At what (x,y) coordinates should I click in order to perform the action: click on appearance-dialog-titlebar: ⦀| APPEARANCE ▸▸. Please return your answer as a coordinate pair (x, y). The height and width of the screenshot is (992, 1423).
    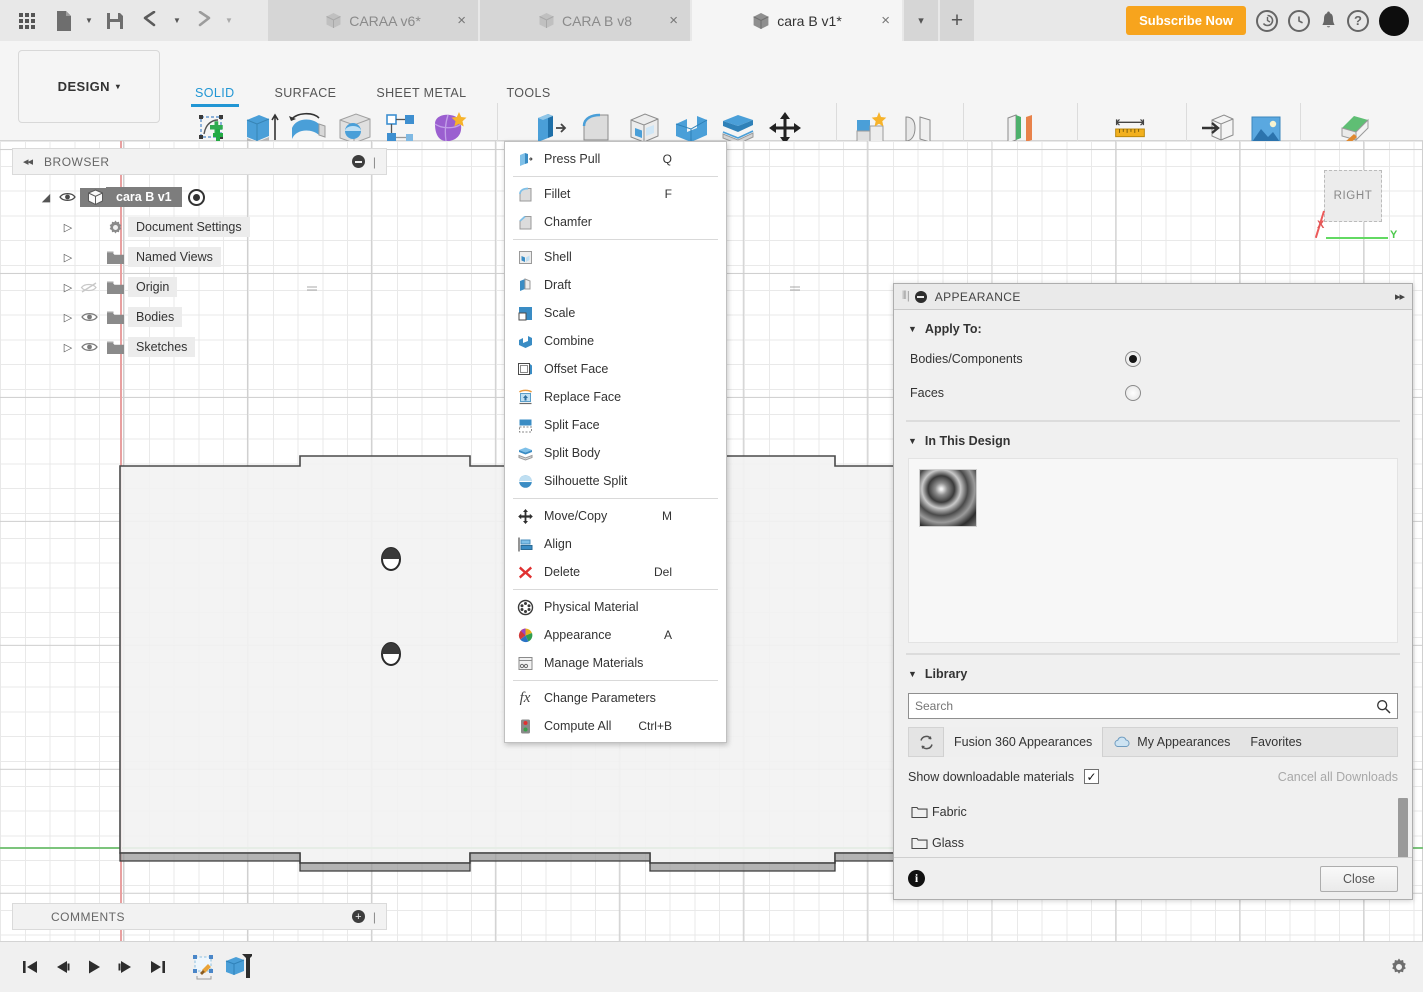
    Looking at the image, I should click on (1153, 297).